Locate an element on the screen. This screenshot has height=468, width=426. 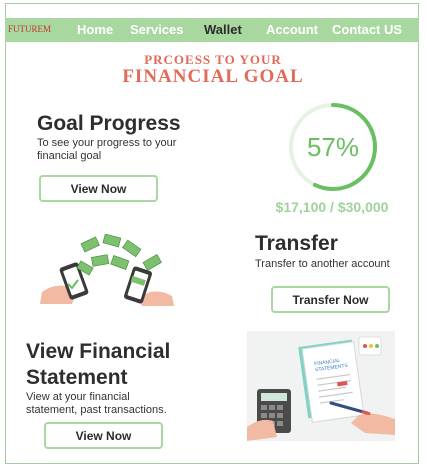
hero-title-line2: FINANCIAL GOAL is located at coordinates (213, 76).